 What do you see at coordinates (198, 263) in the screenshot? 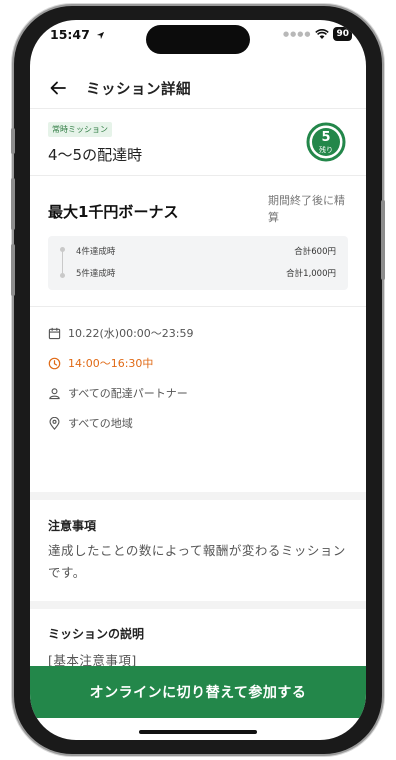
I see `bonus-tier-box: 4件達成時 合計600円 5件達成時 合計1,000円` at bounding box center [198, 263].